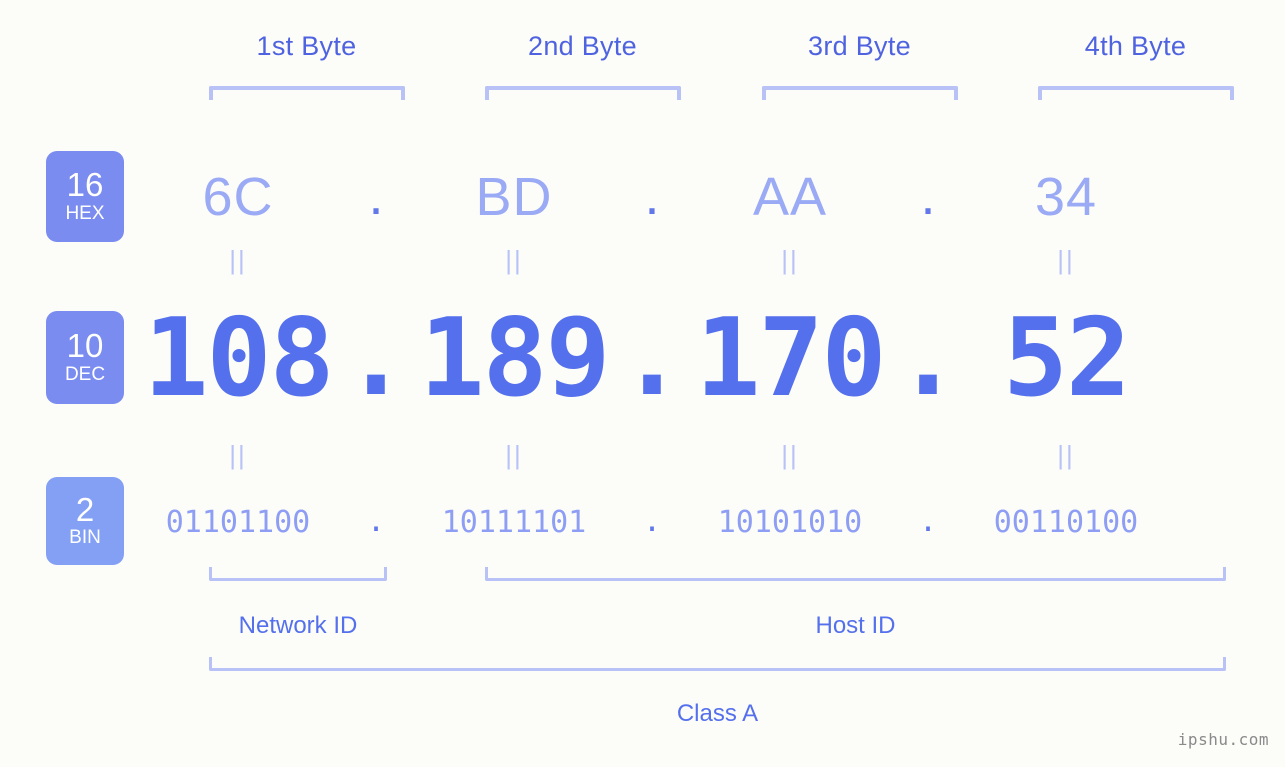 The height and width of the screenshot is (767, 1285). What do you see at coordinates (238, 197) in the screenshot?
I see `hex-byte-1: 6C` at bounding box center [238, 197].